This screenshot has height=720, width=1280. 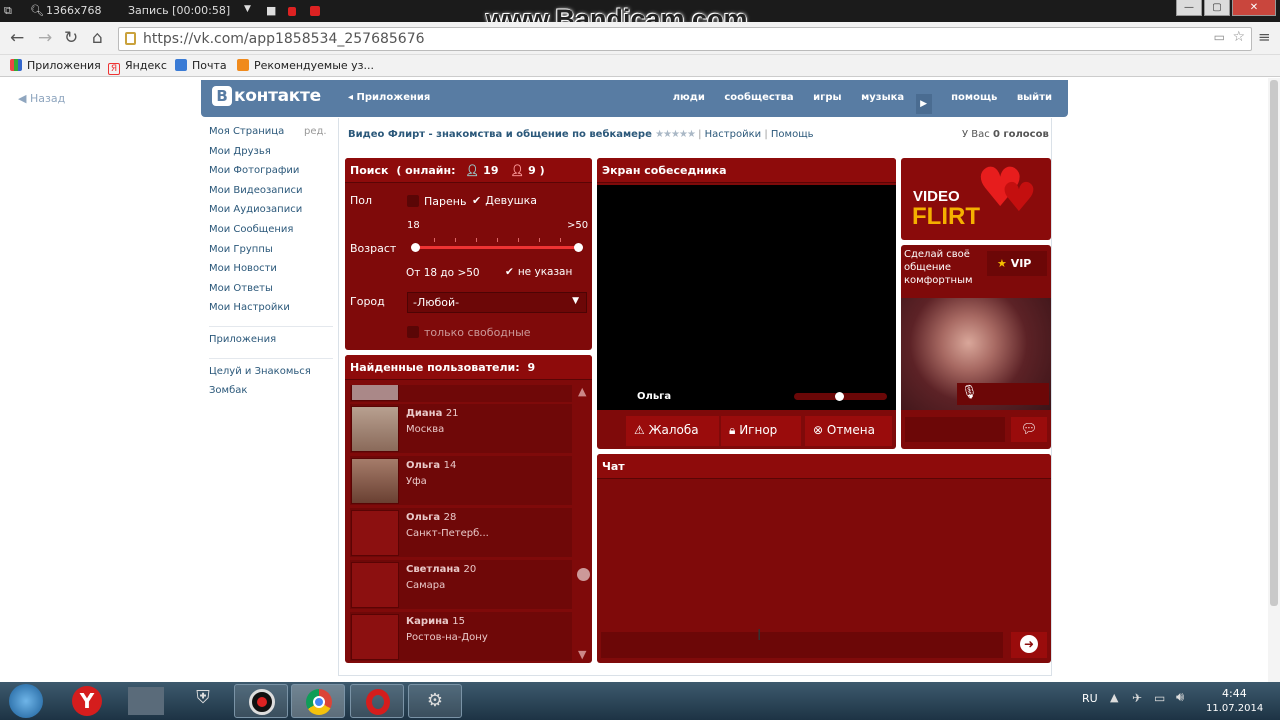 What do you see at coordinates (689, 97) in the screenshot?
I see `nav-people: люди` at bounding box center [689, 97].